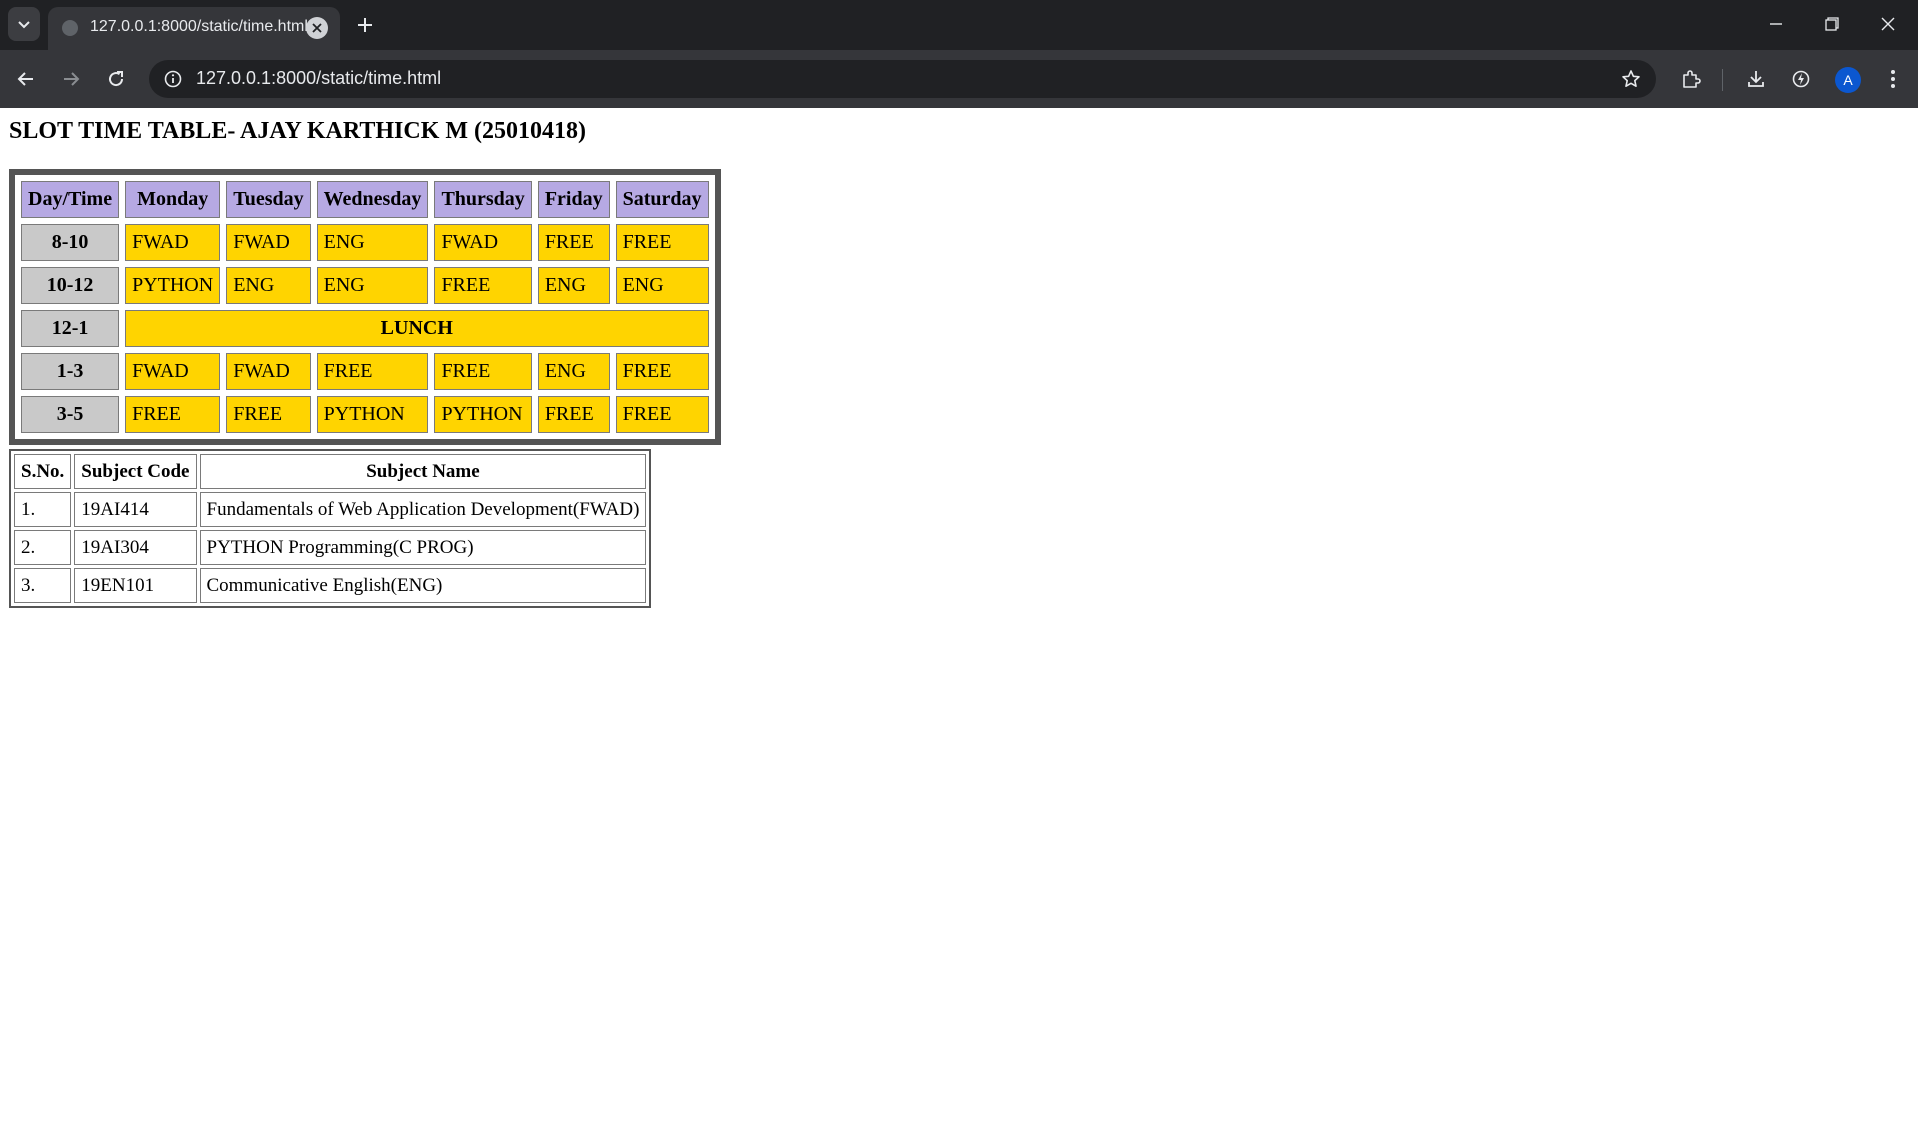 Image resolution: width=1918 pixels, height=1134 pixels. Describe the element at coordinates (116, 79) in the screenshot. I see `reload-icon` at that location.